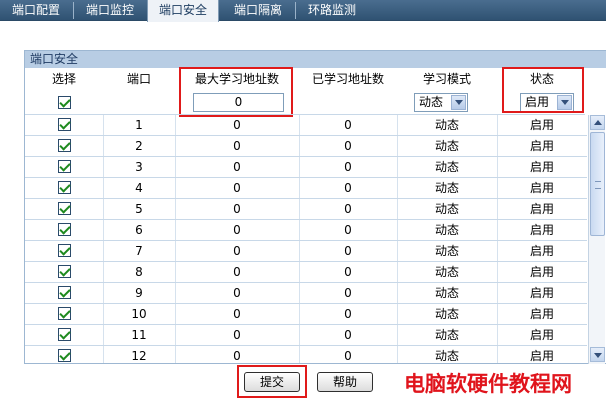 The height and width of the screenshot is (410, 606). I want to click on header-select: 选择, so click(63, 79).